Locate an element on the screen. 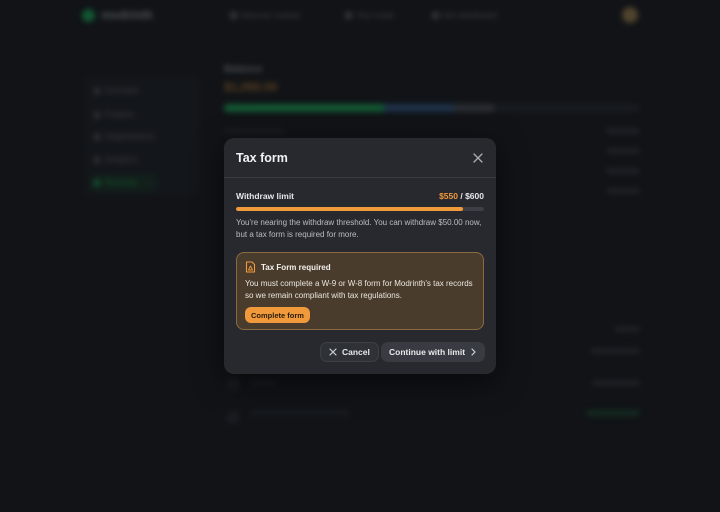 This screenshot has width=720, height=512. chevron-right-icon is located at coordinates (473, 352).